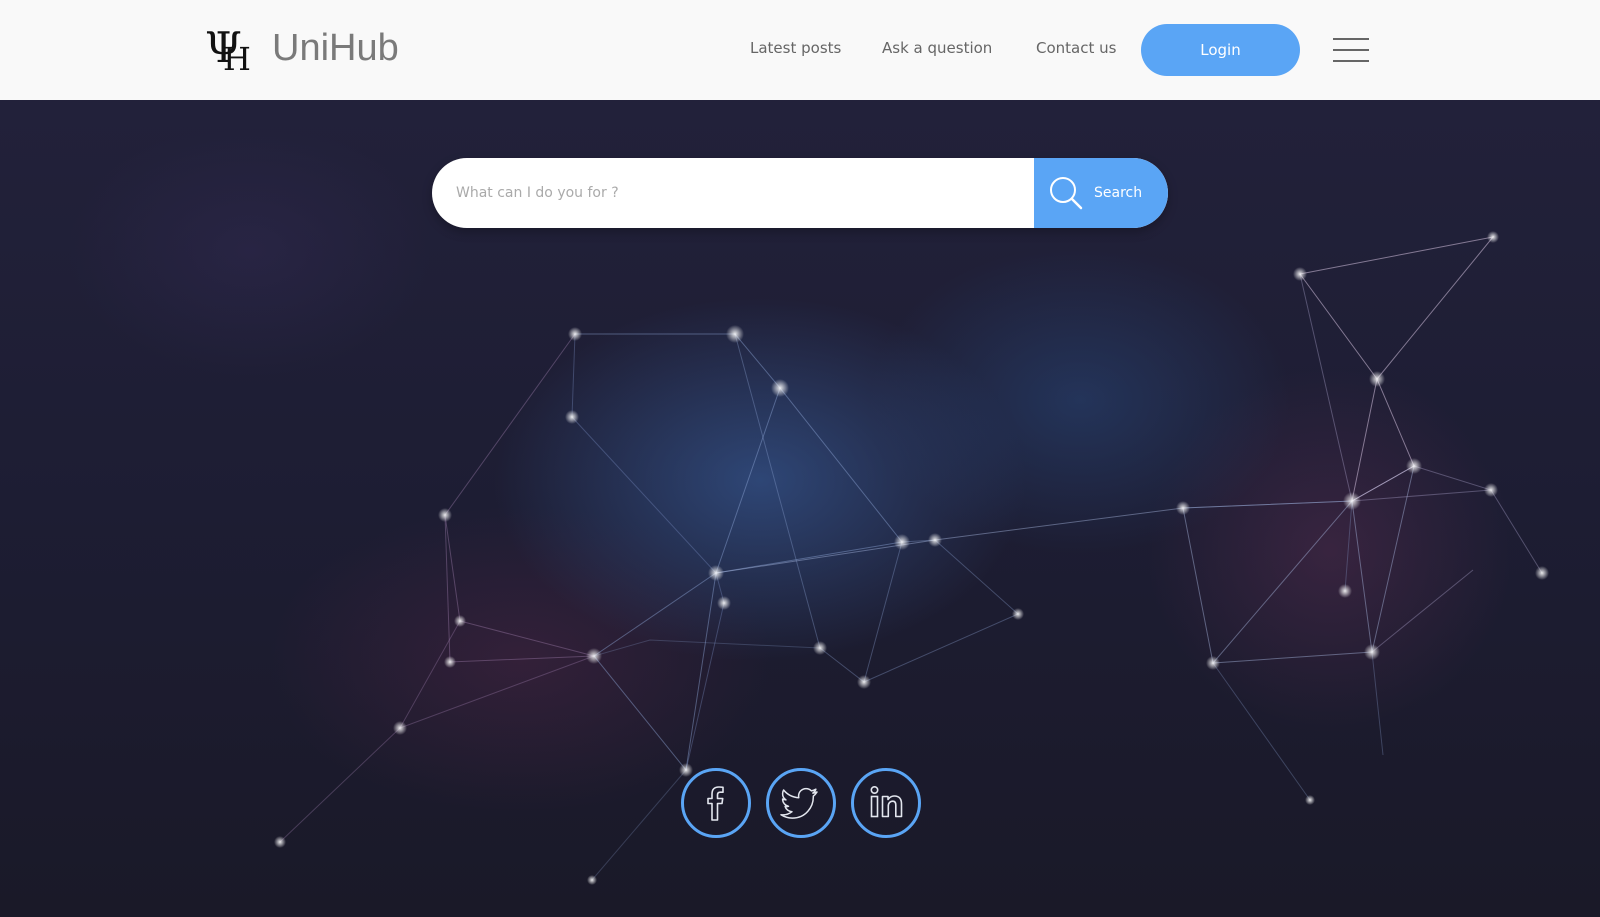 The width and height of the screenshot is (1600, 917). Describe the element at coordinates (795, 48) in the screenshot. I see `nav-latest-posts: Latest posts` at that location.